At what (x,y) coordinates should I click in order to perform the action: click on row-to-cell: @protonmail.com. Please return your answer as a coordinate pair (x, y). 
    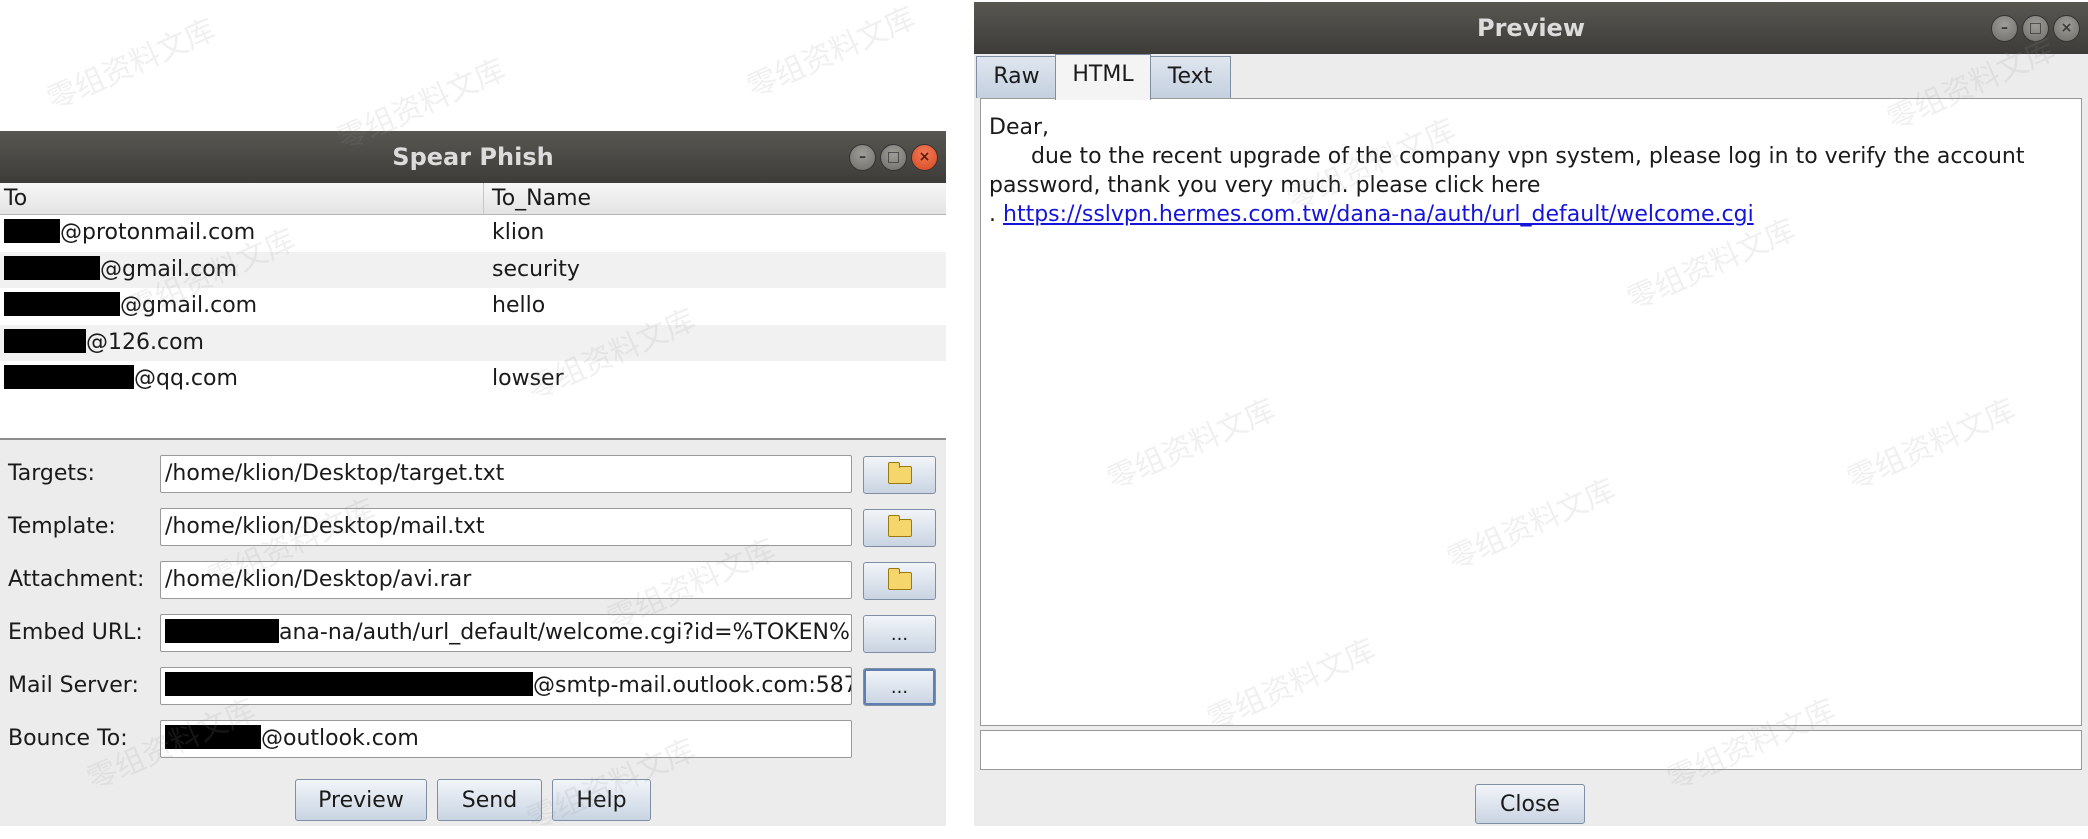
    Looking at the image, I should click on (129, 233).